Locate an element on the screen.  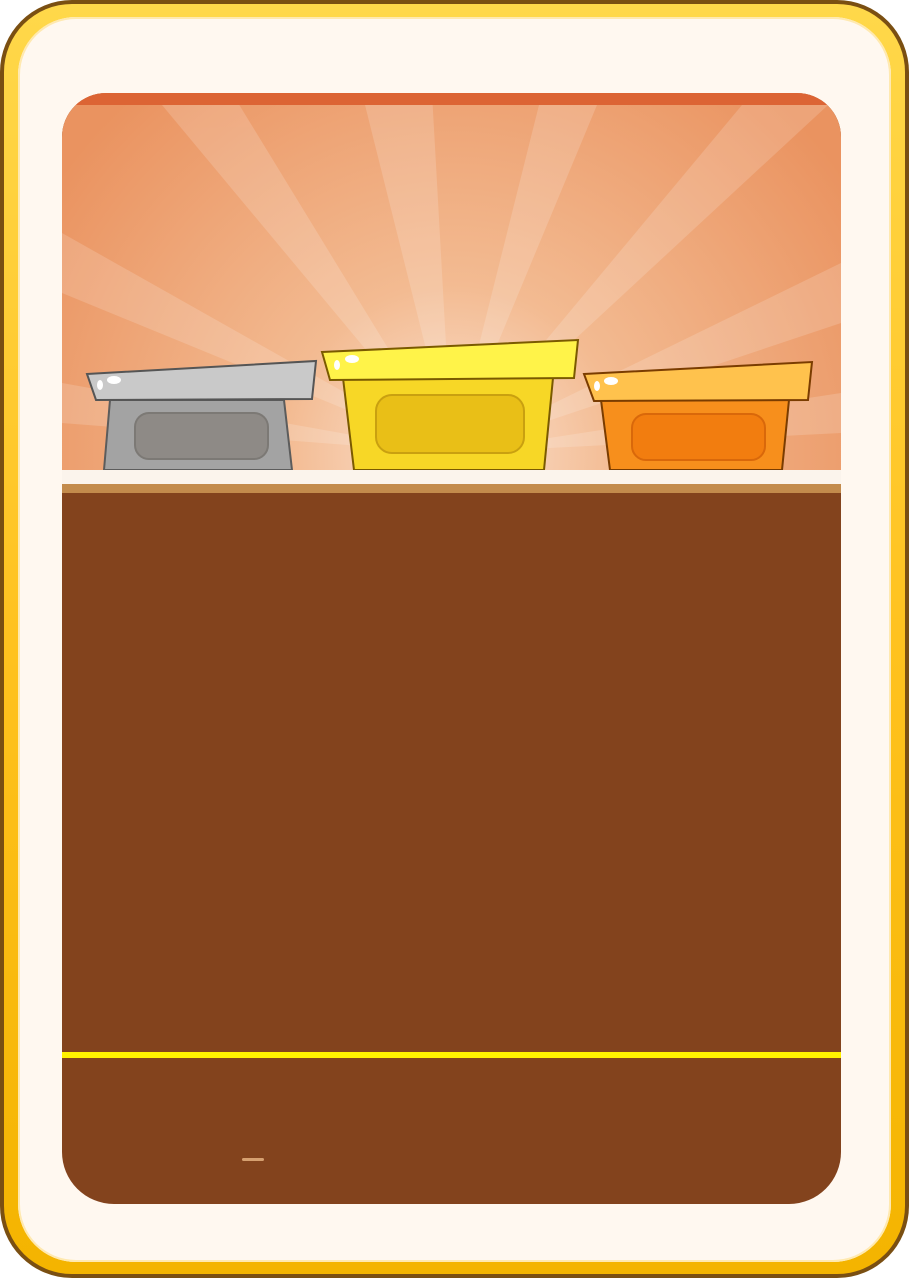
bronze-podium-icon is located at coordinates (698, 415).